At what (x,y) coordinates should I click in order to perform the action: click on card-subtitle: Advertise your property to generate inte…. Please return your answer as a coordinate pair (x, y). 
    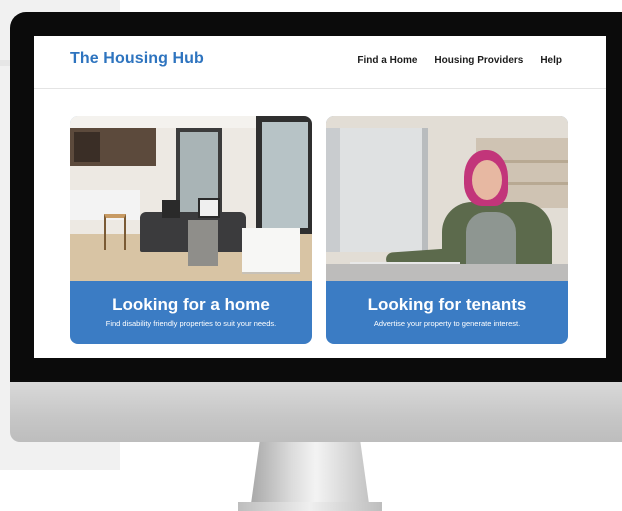
    Looking at the image, I should click on (447, 323).